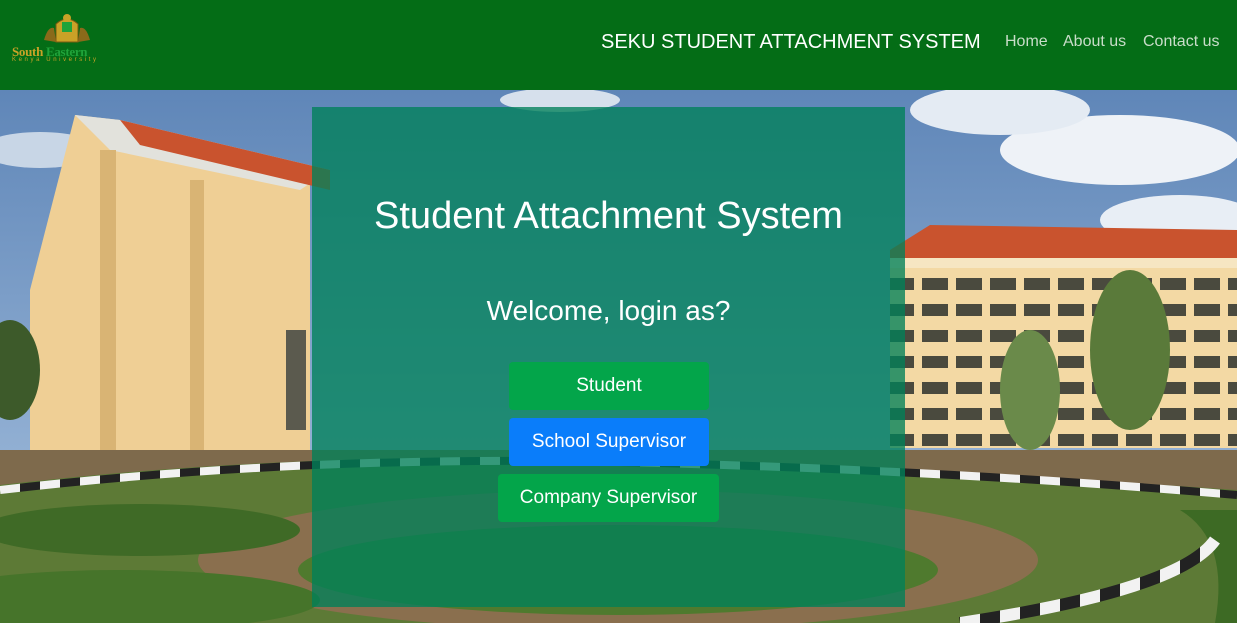 The image size is (1237, 623). I want to click on university-logo: South Eastern Kenya University, so click(72, 38).